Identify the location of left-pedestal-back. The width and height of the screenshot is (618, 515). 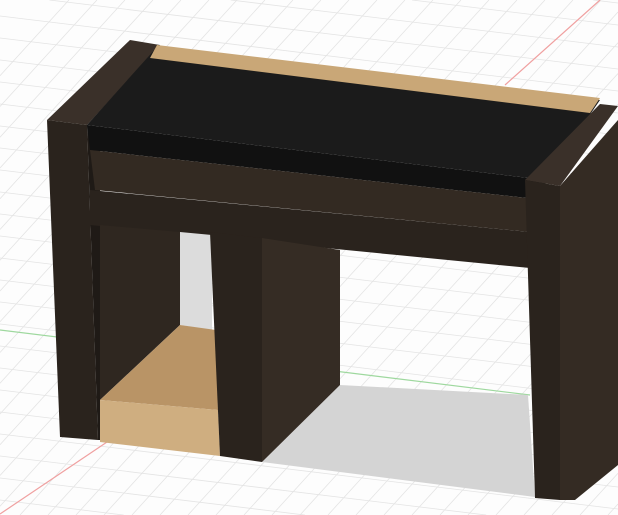
(196, 281).